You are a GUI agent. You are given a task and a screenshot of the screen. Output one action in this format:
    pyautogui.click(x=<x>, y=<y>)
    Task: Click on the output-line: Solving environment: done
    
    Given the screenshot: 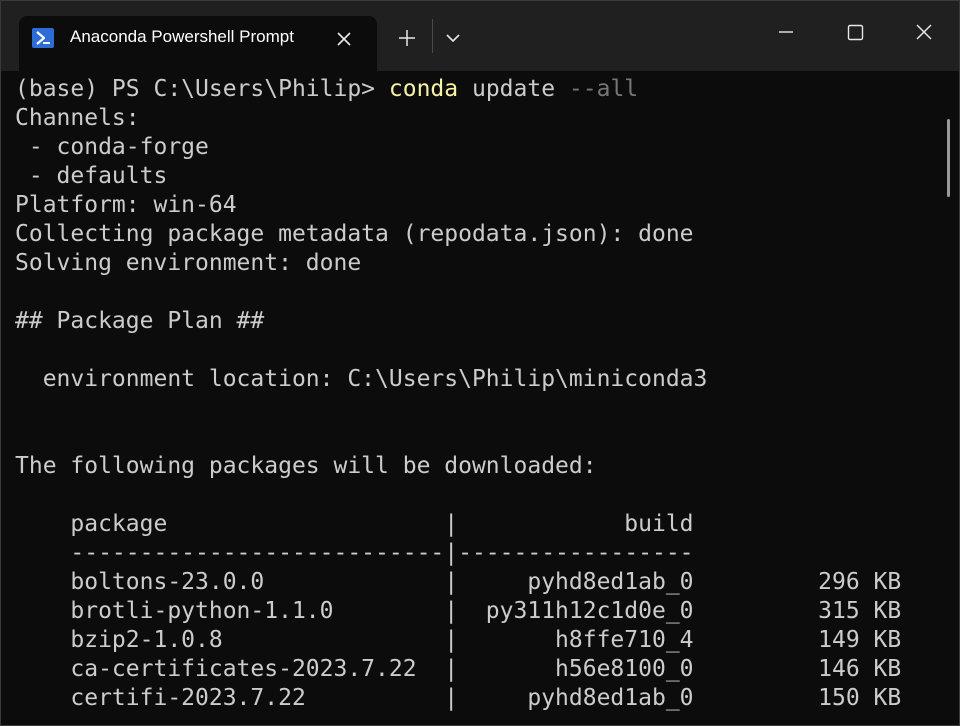 What is the action you would take?
    pyautogui.click(x=188, y=263)
    